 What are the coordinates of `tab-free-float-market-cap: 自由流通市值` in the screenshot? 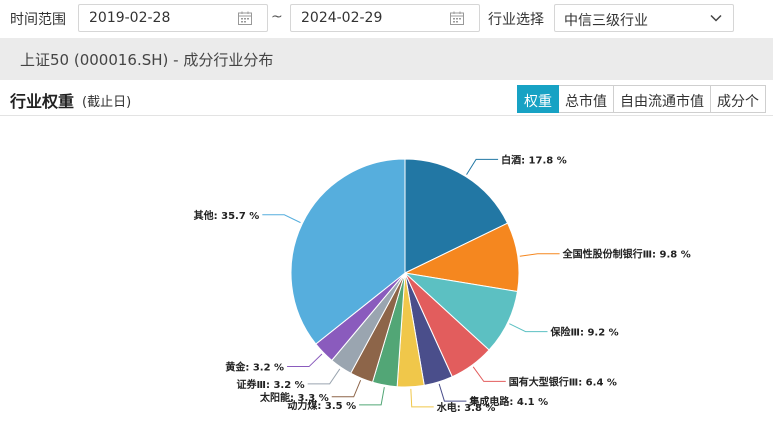 It's located at (662, 99).